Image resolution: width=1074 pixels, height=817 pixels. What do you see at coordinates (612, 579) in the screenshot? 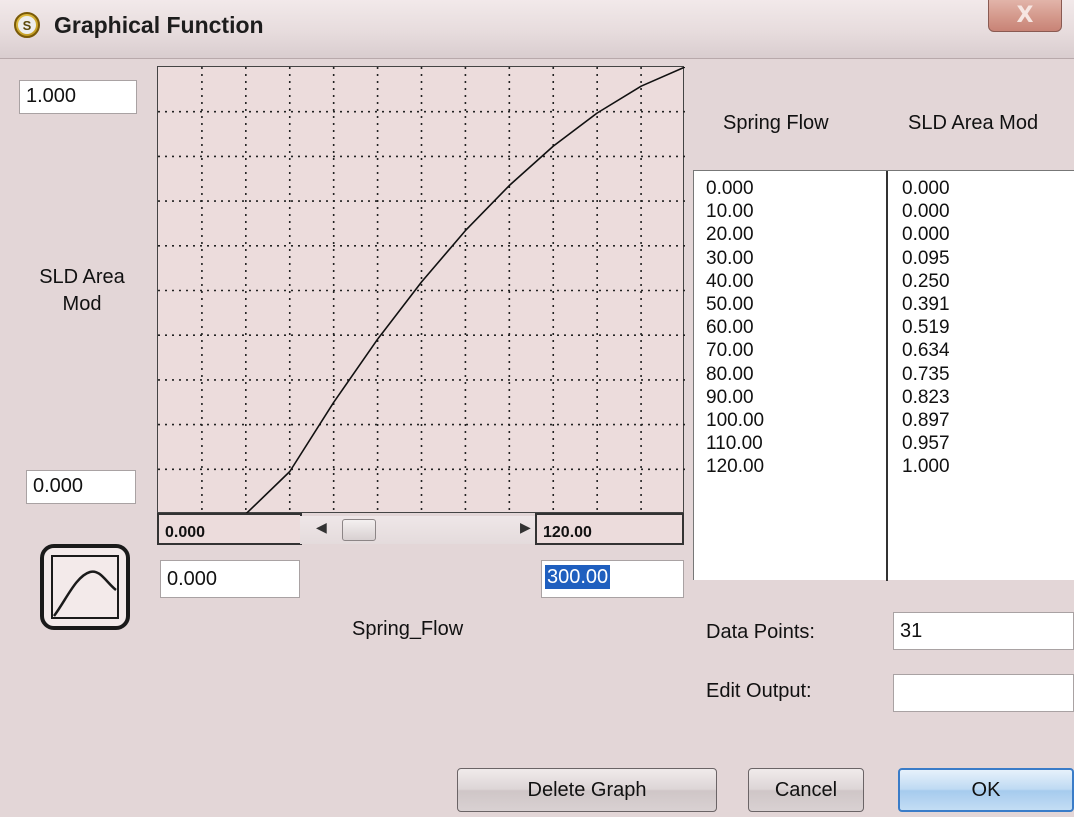
I see `x-max-input: 300.00` at bounding box center [612, 579].